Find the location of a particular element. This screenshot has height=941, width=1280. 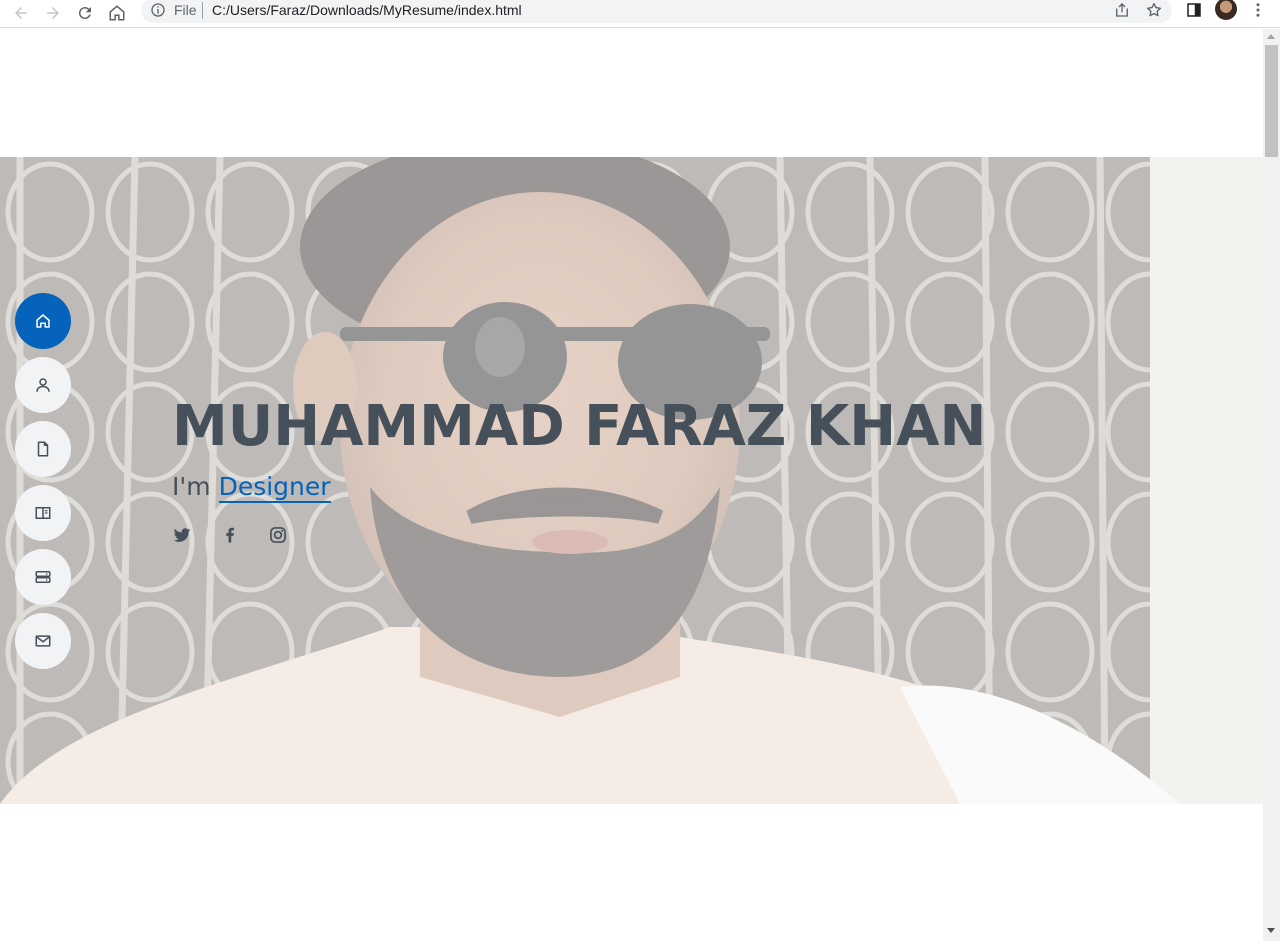

facebook-link is located at coordinates (230, 535).